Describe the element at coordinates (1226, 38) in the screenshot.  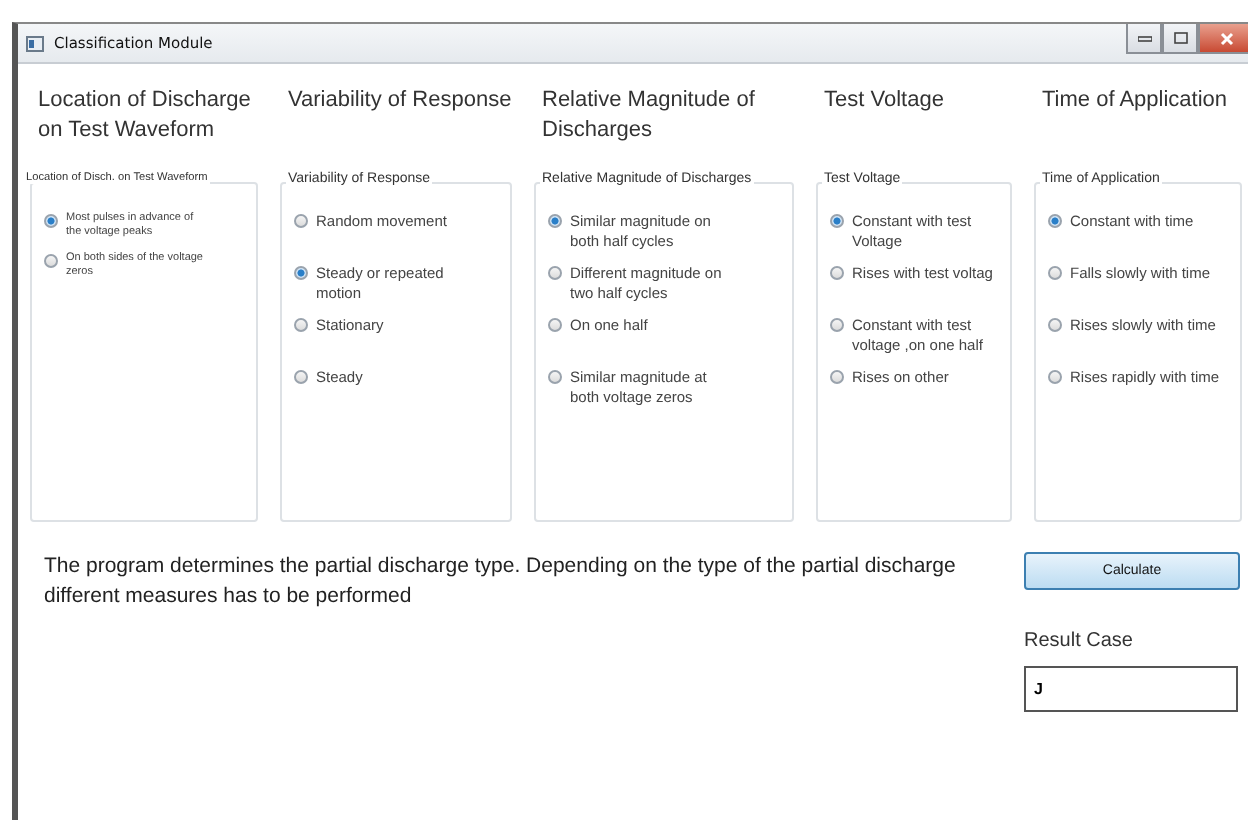
I see `close-icon` at that location.